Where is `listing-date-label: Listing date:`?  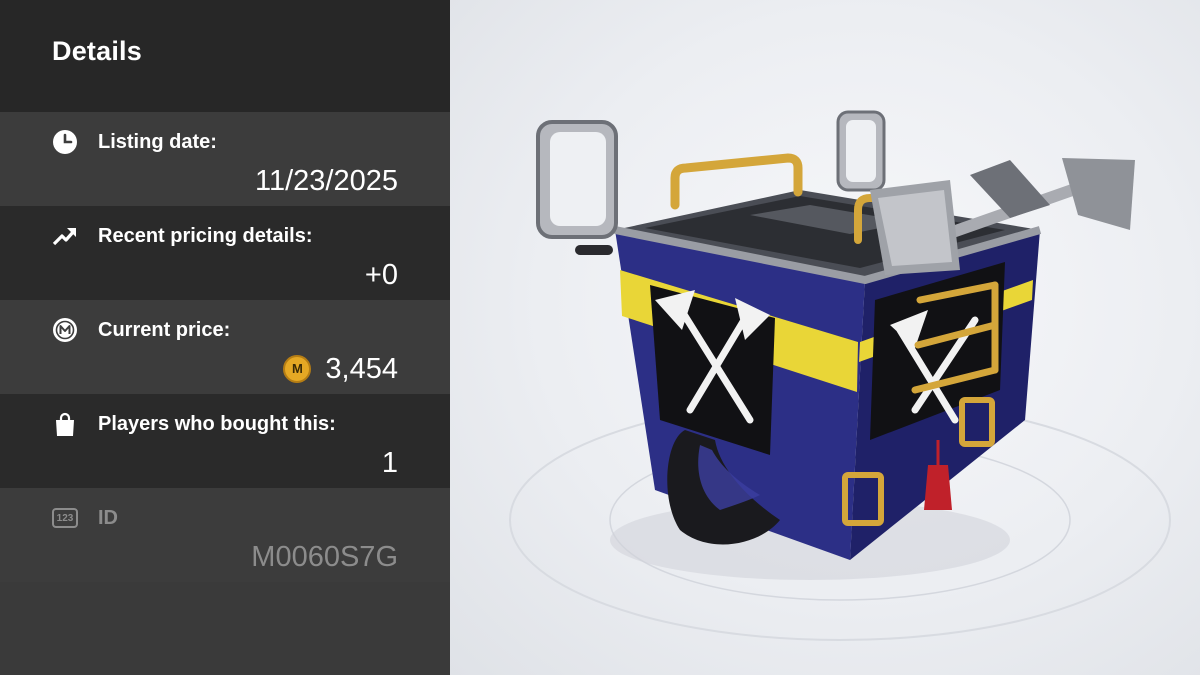
listing-date-label: Listing date: is located at coordinates (157, 141).